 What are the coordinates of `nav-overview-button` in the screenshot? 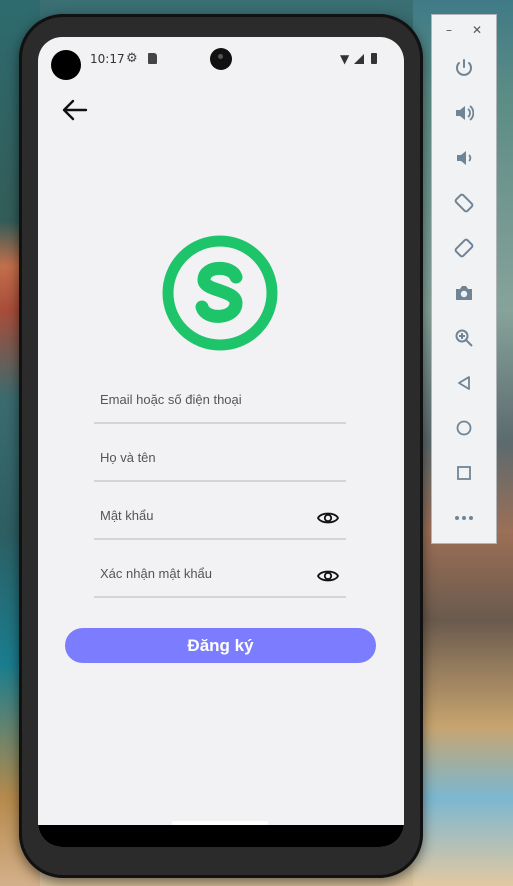 It's located at (464, 473).